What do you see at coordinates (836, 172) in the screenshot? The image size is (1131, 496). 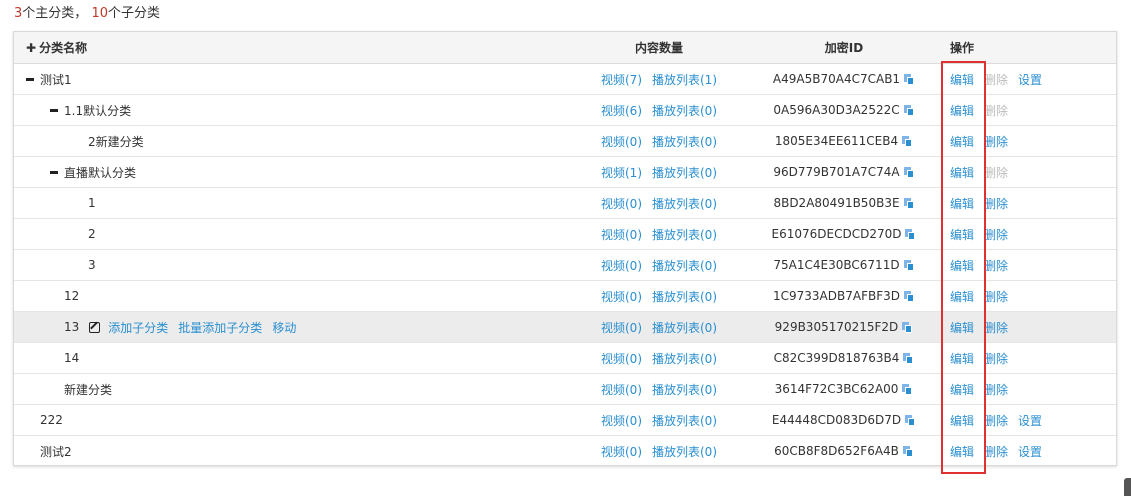 I see `encrypted-id: 96D779B701A7C74A` at bounding box center [836, 172].